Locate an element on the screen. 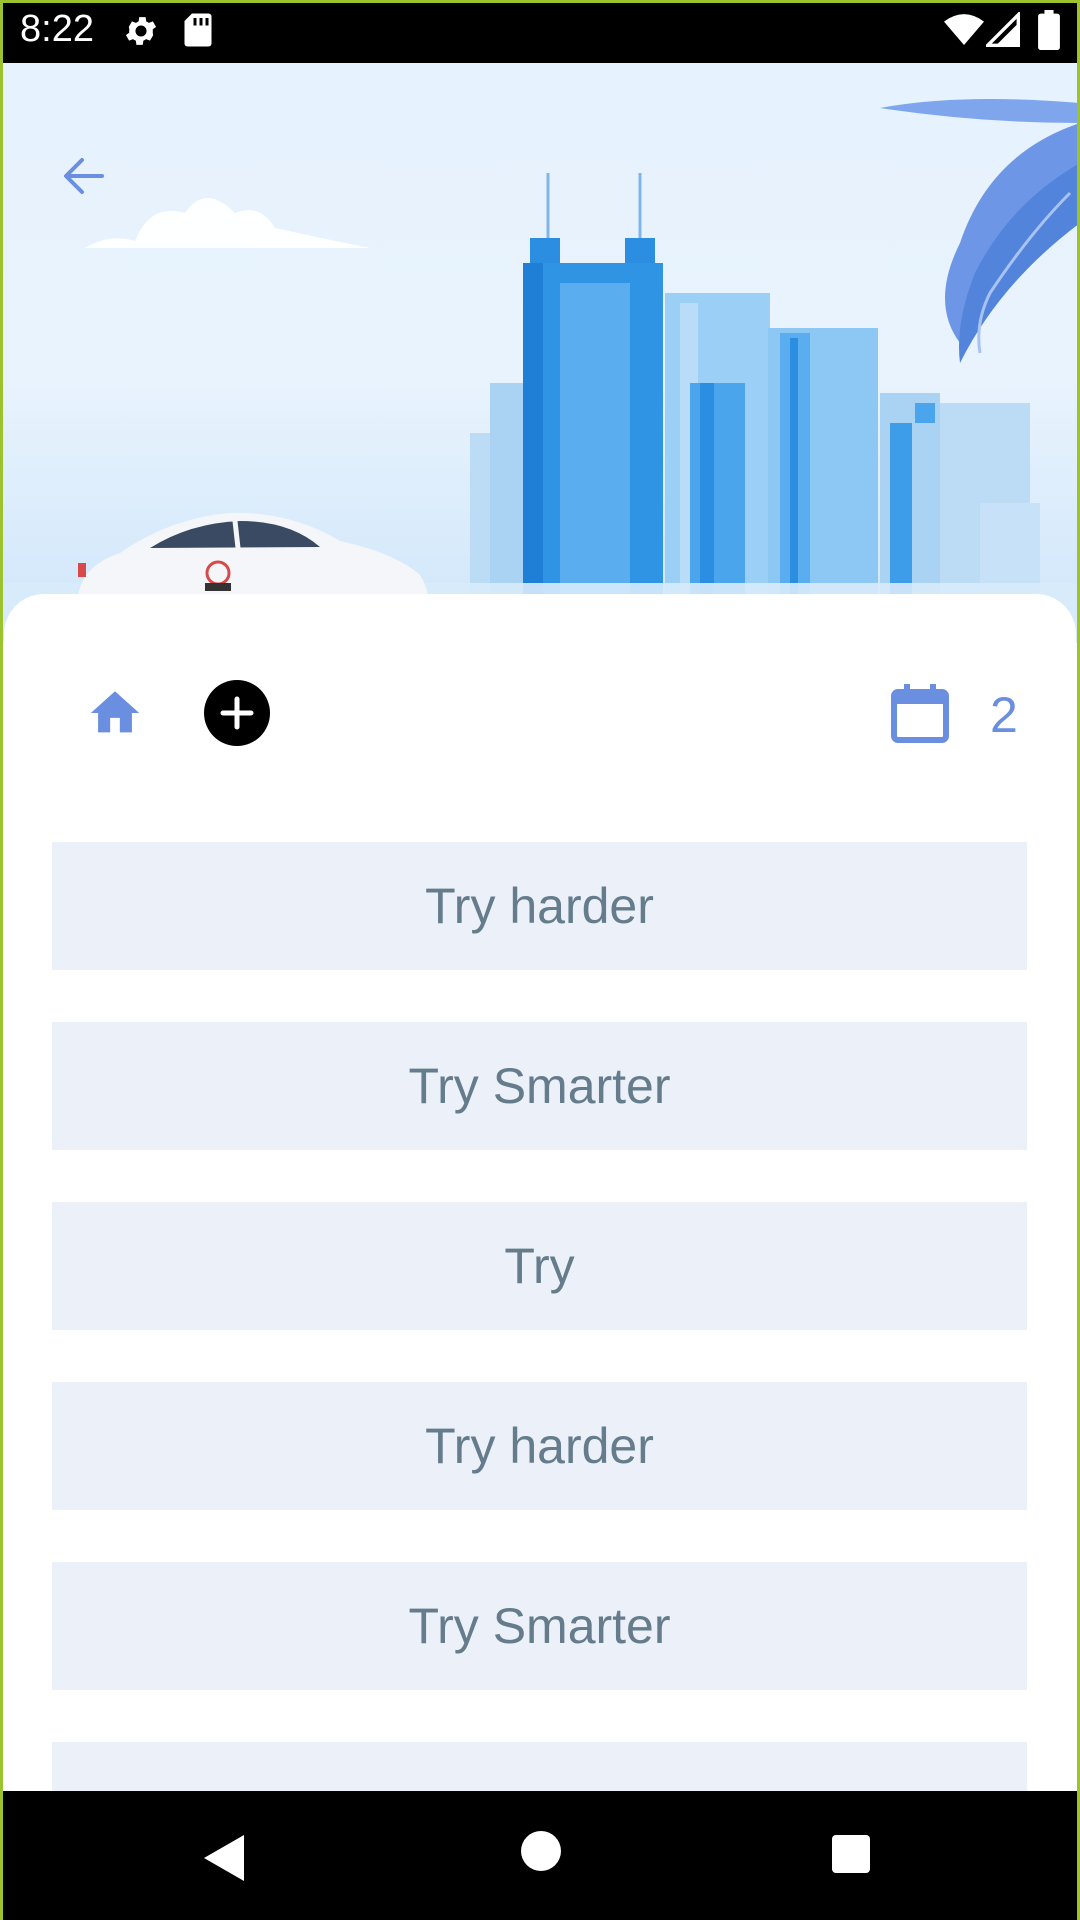 The image size is (1080, 1920). signal-icon is located at coordinates (1003, 29).